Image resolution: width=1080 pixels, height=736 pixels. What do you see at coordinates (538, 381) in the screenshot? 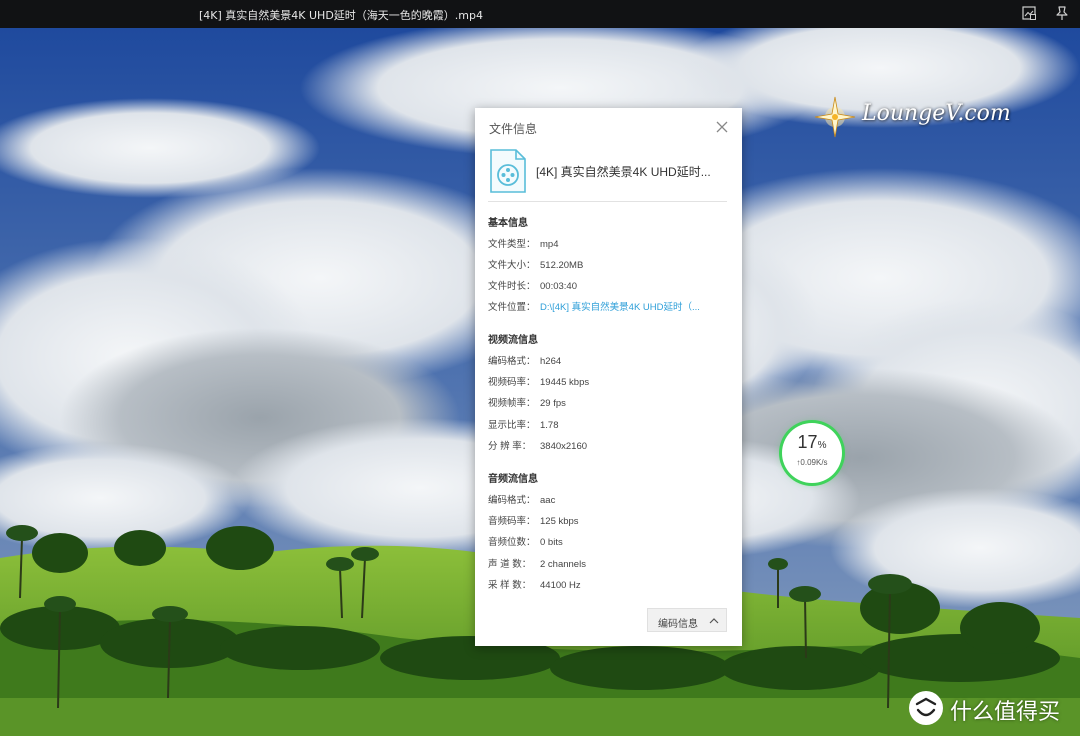
I see `info-row-video-bitrate: 视频码率： 19445 kbps` at bounding box center [538, 381].